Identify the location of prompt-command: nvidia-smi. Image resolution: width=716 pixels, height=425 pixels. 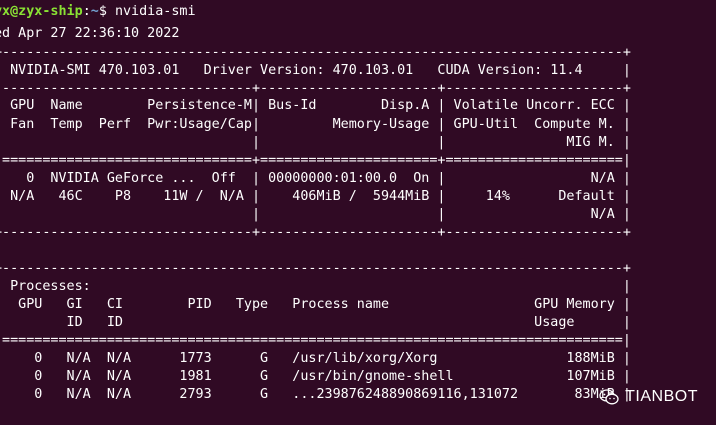
(155, 11).